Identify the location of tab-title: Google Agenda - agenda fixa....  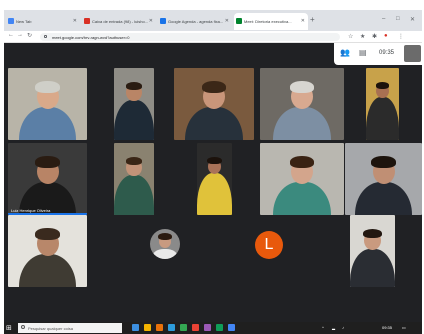
(196, 21).